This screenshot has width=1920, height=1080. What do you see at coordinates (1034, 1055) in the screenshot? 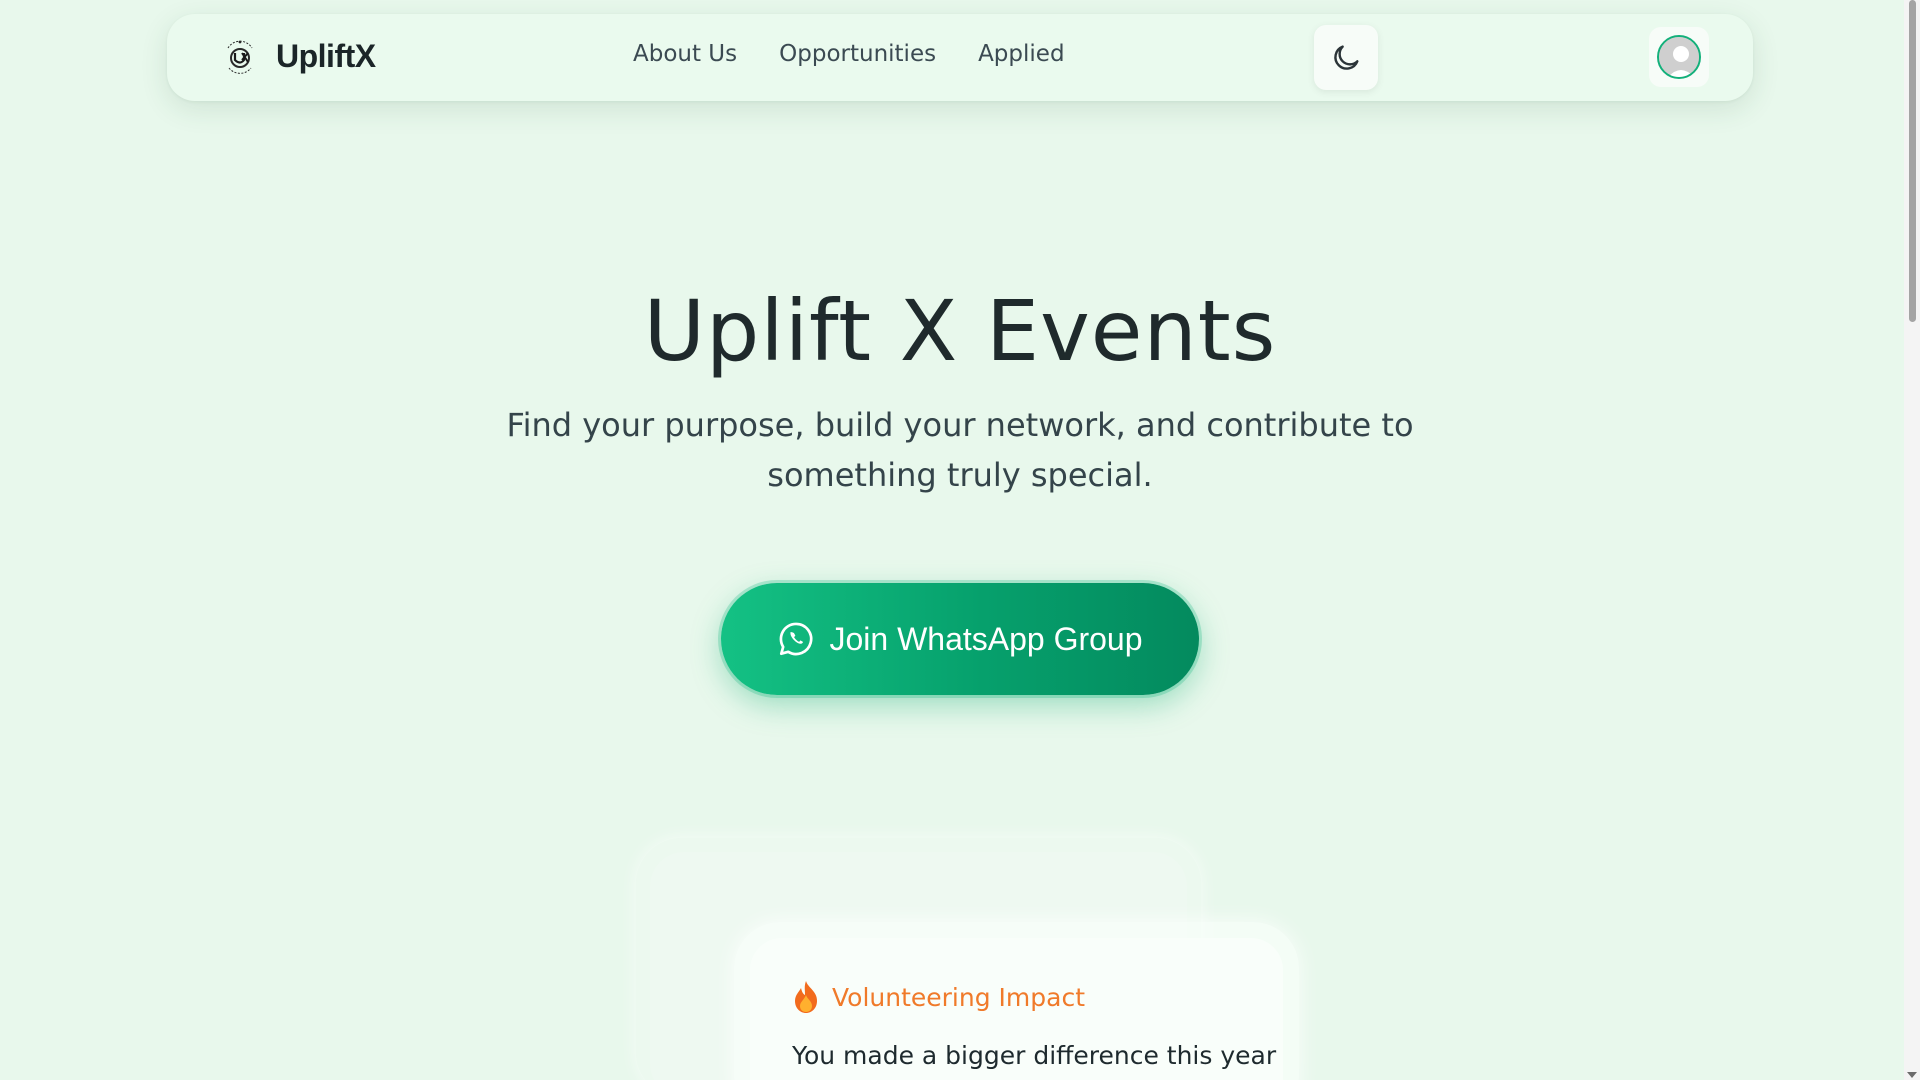
I see `impact-text: You made a bigger difference this year` at bounding box center [1034, 1055].